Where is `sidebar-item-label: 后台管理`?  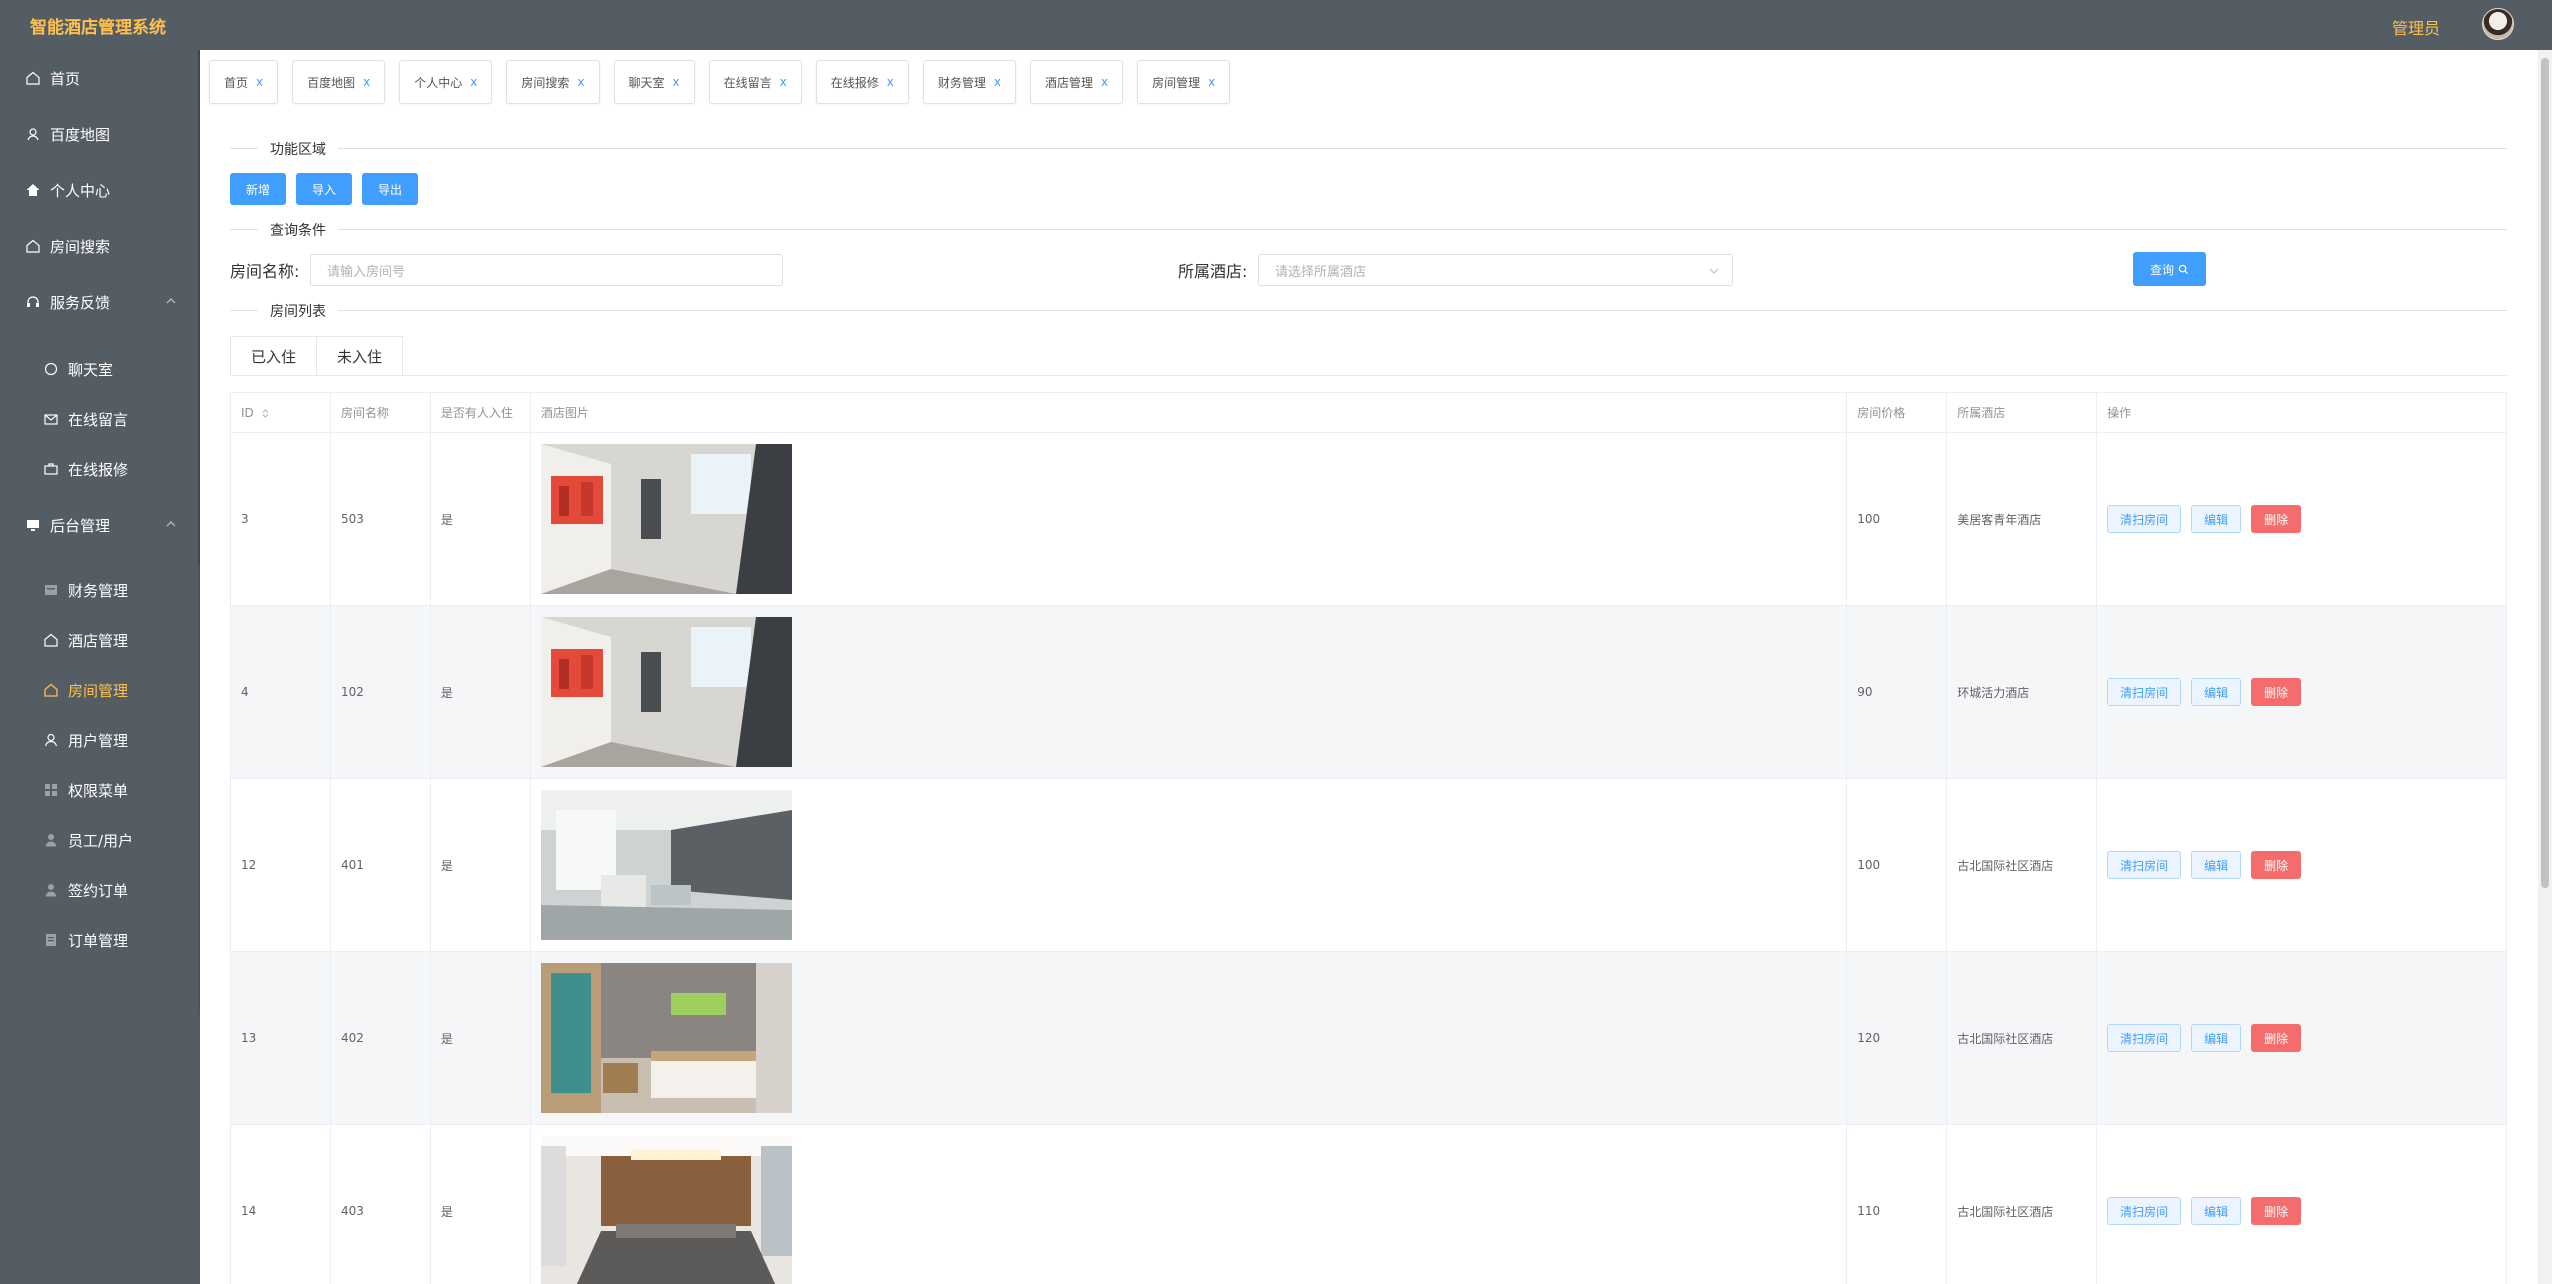
sidebar-item-label: 后台管理 is located at coordinates (80, 525).